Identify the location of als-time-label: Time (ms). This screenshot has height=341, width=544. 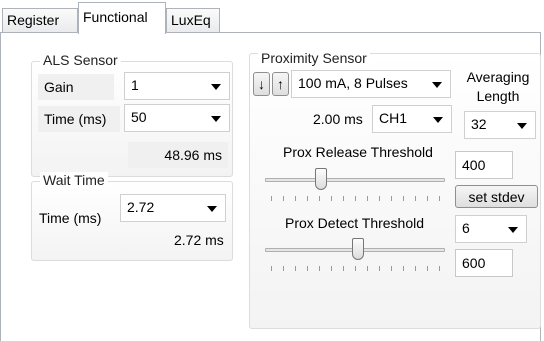
(79, 119).